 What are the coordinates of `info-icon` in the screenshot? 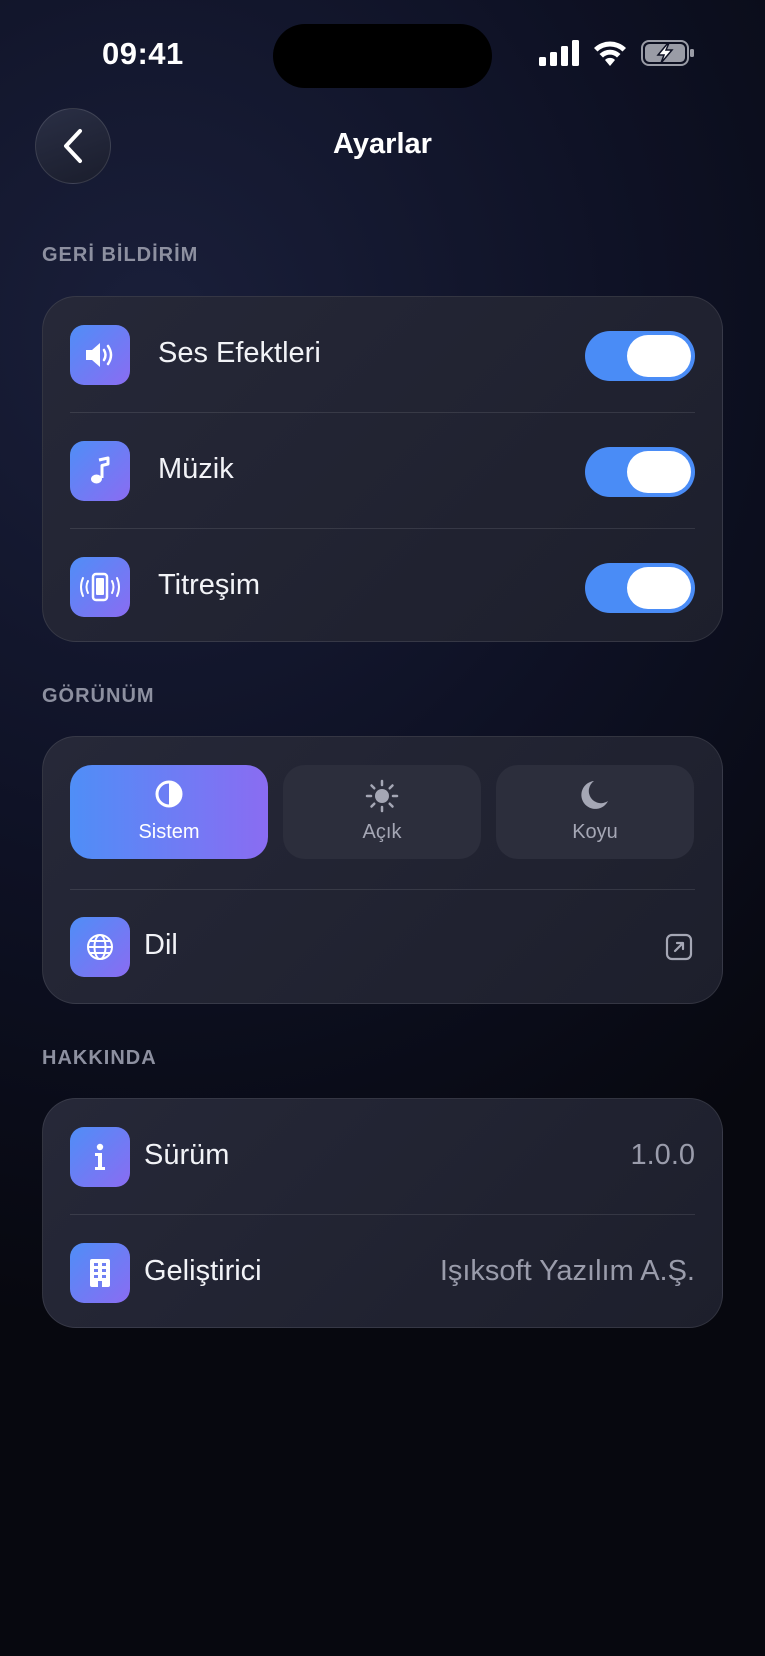 It's located at (100, 1157).